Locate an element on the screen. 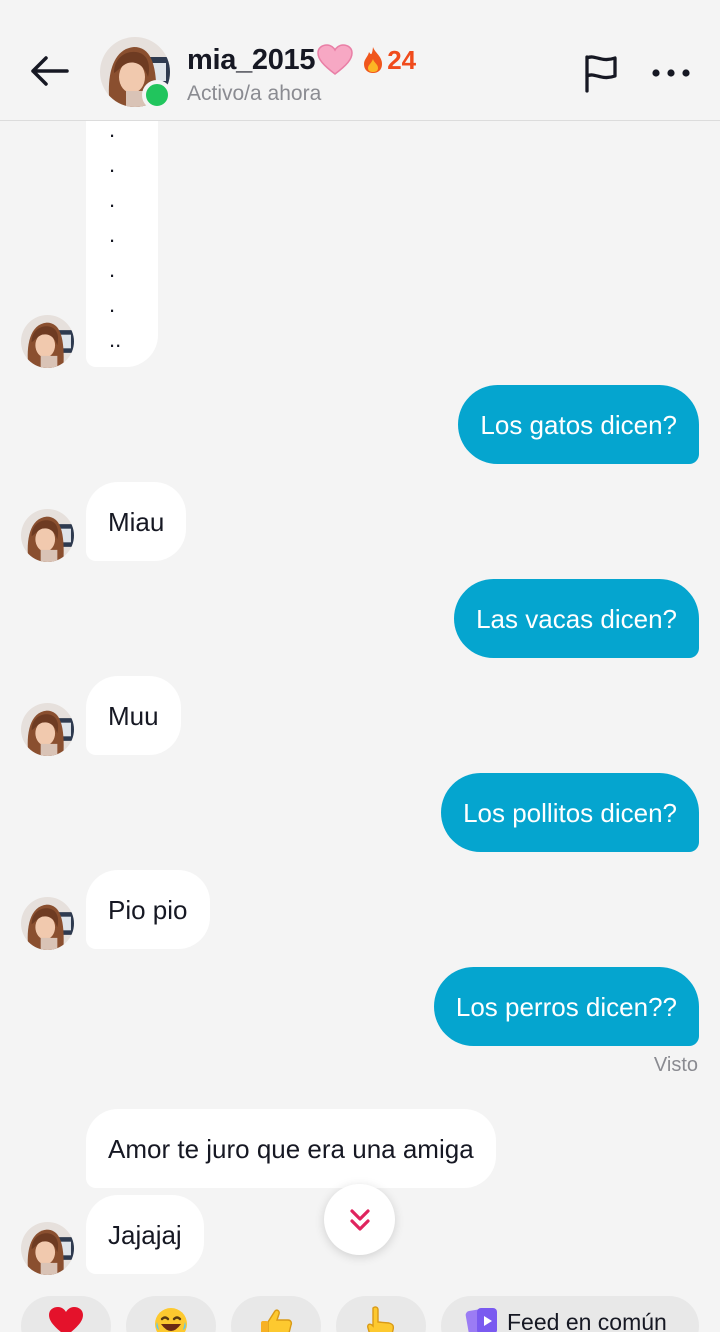  contact-username: mia_2015 is located at coordinates (251, 59).